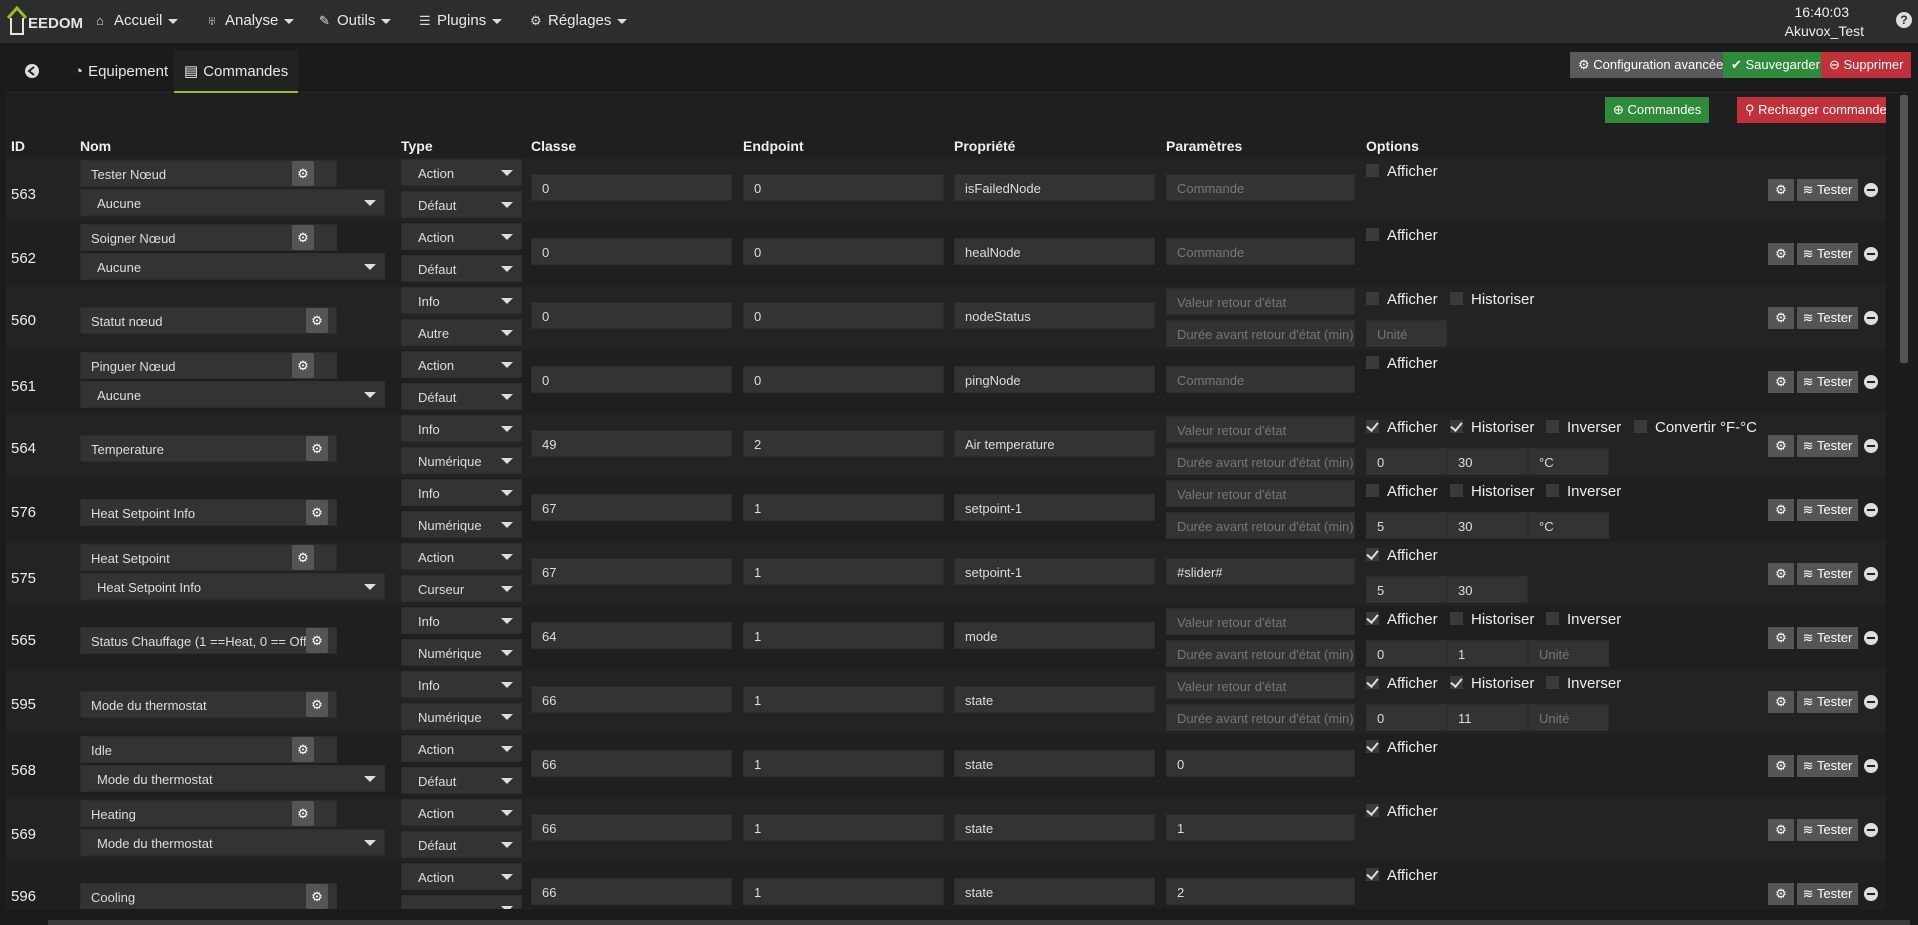  Describe the element at coordinates (1260, 525) in the screenshot. I see `duree-retour-input: Durée avant retour d'état (min)` at that location.